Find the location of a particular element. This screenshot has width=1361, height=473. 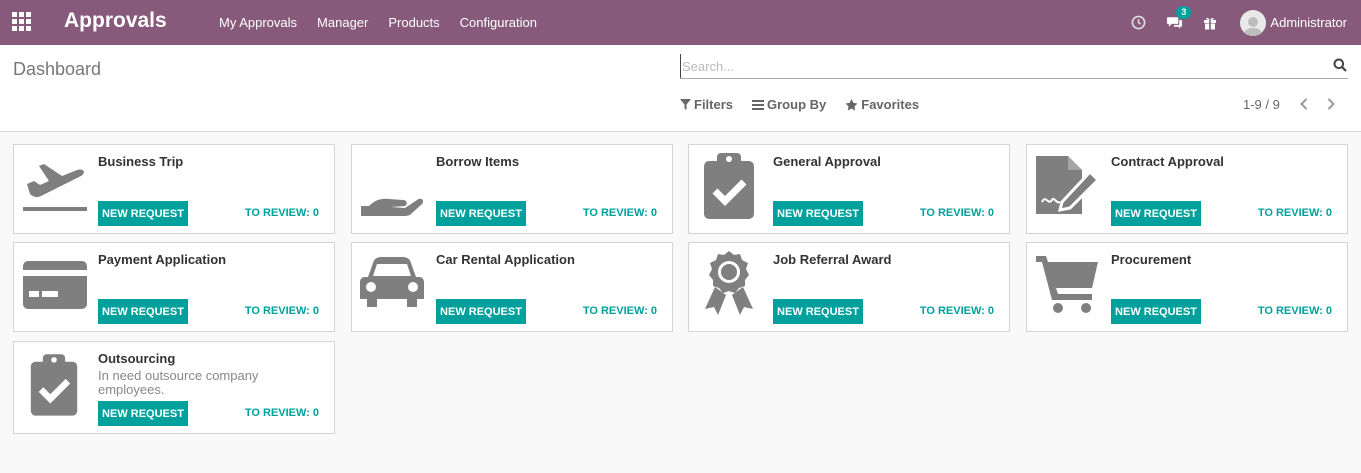

menu-item-configuration: Configuration is located at coordinates (498, 22).